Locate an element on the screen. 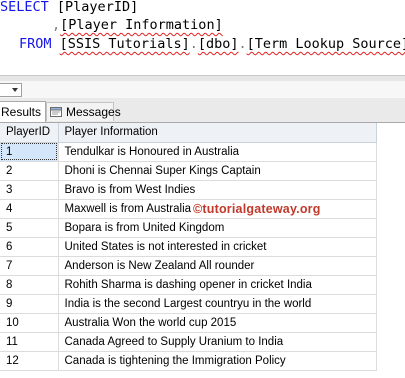 The width and height of the screenshot is (405, 378). cell-playerid: 6 is located at coordinates (29, 247).